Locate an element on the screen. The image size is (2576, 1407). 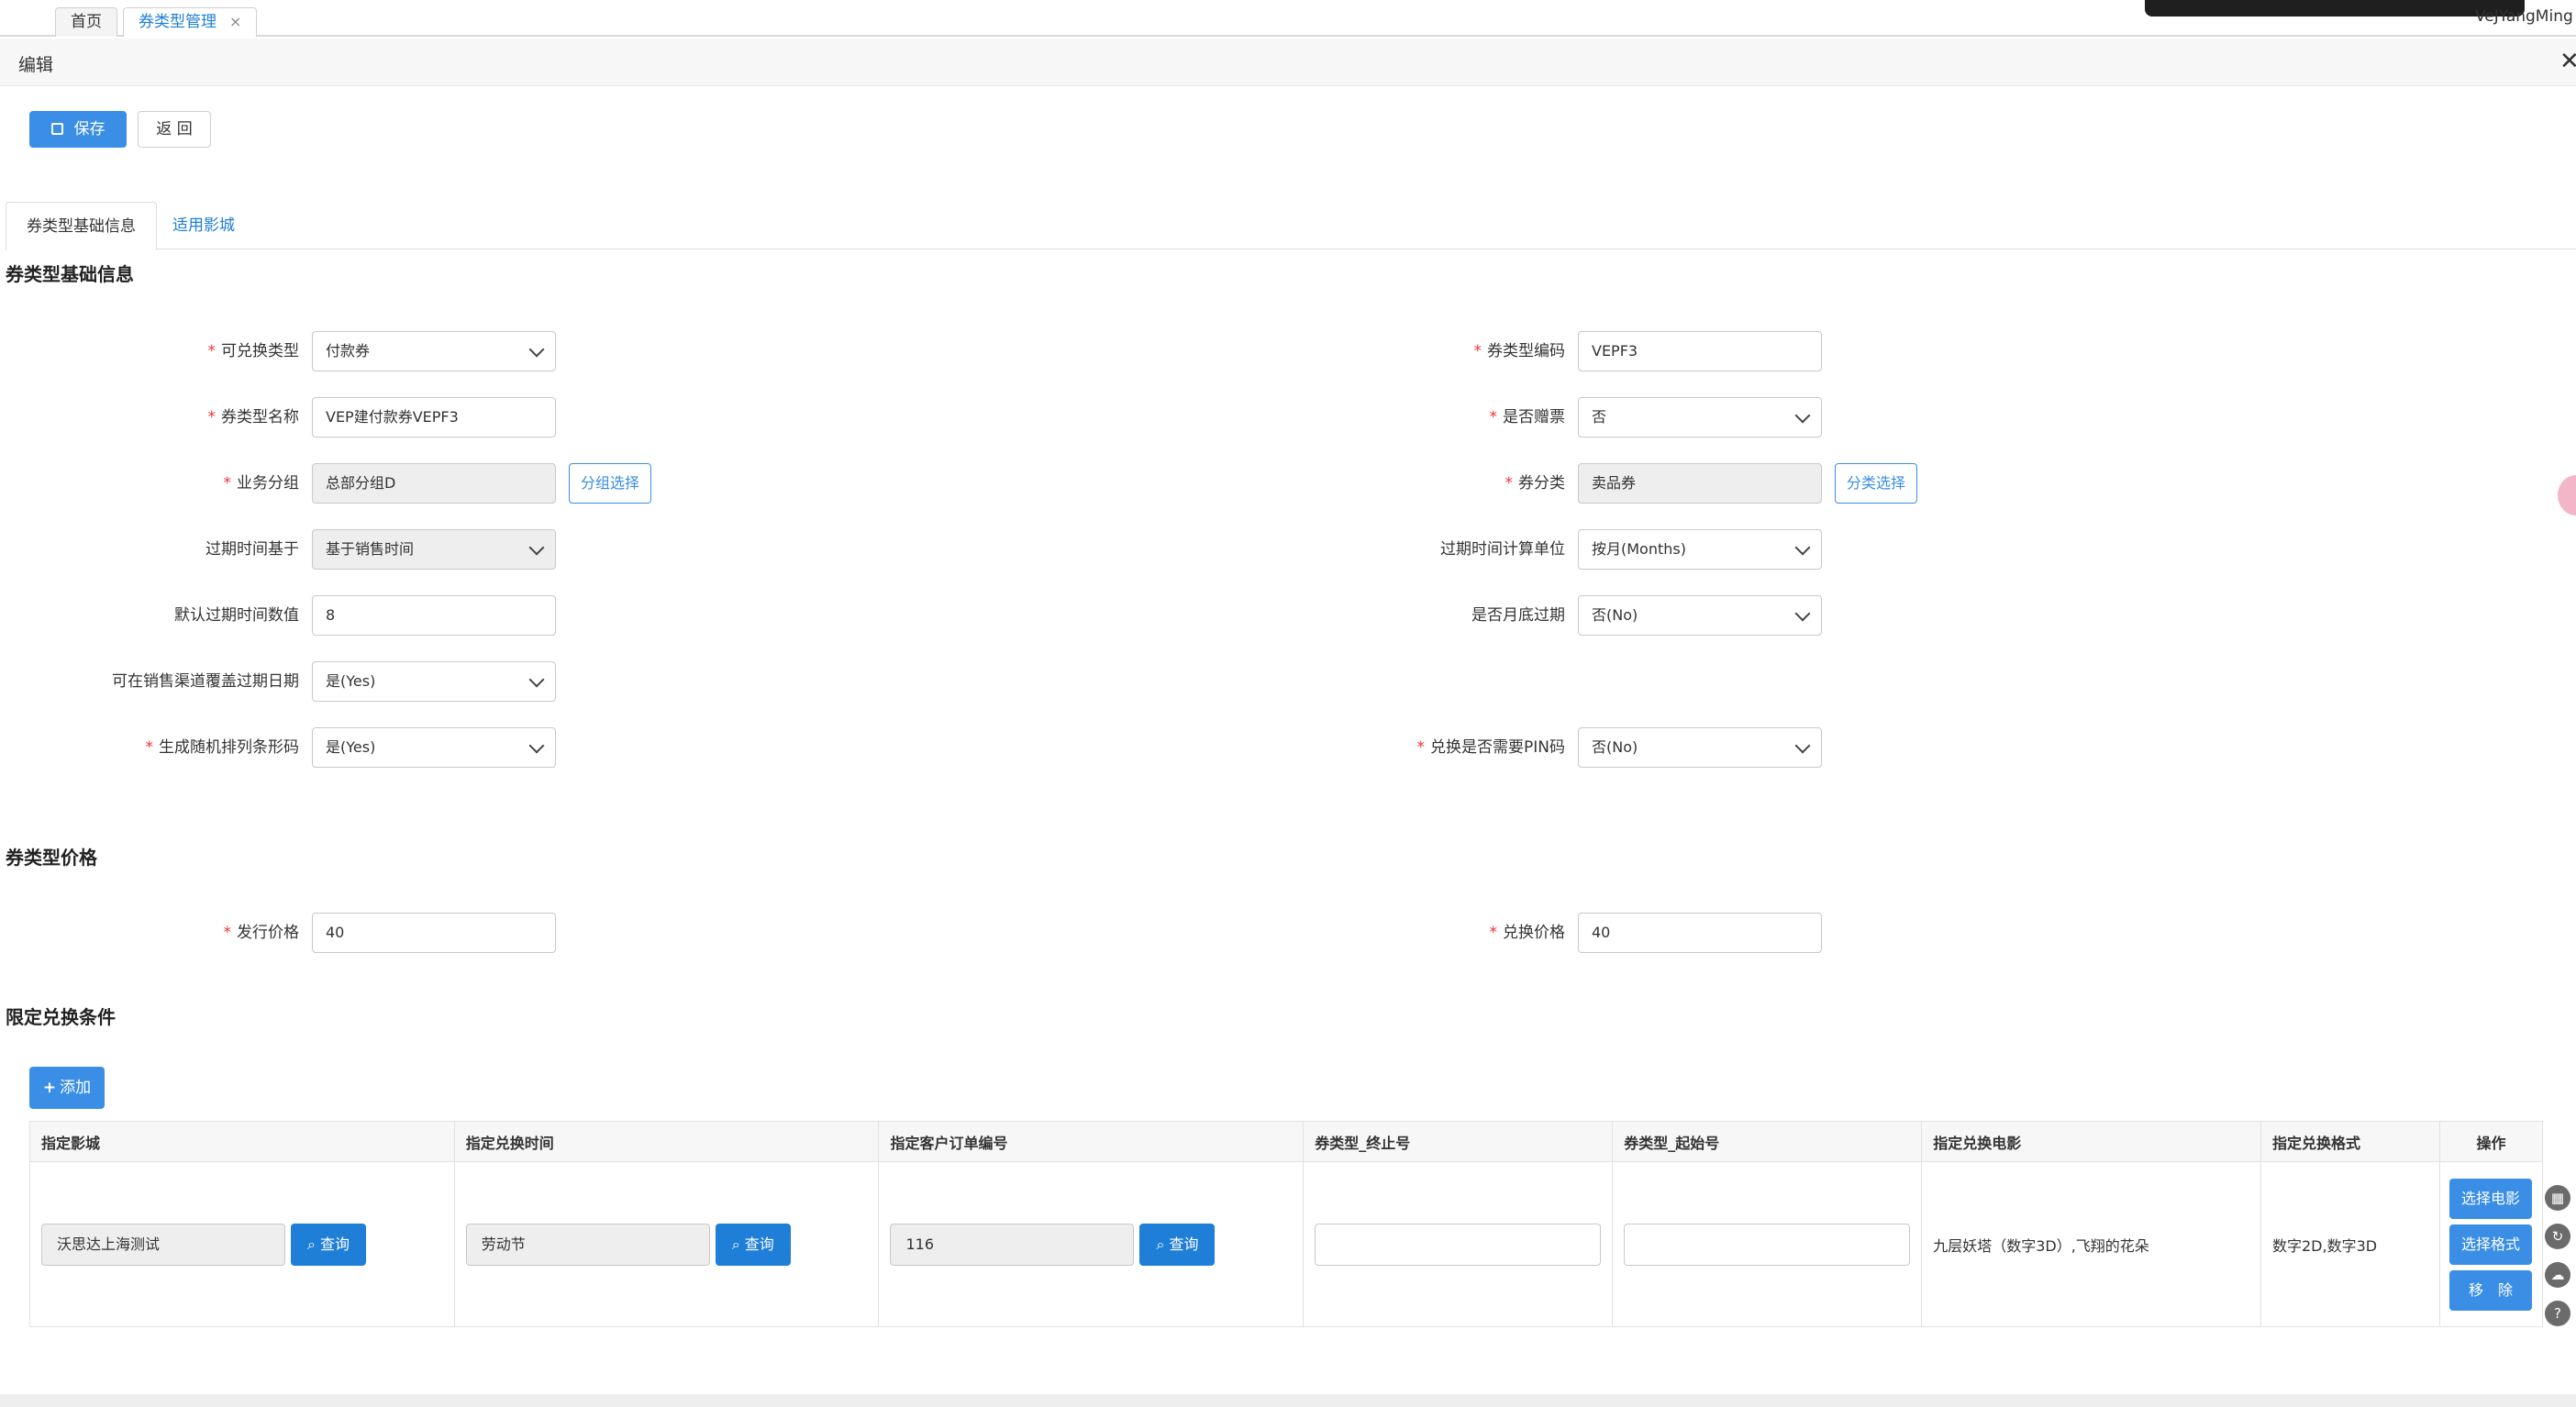
default-expire-label: 默认过期时间数值 is located at coordinates (236, 615).